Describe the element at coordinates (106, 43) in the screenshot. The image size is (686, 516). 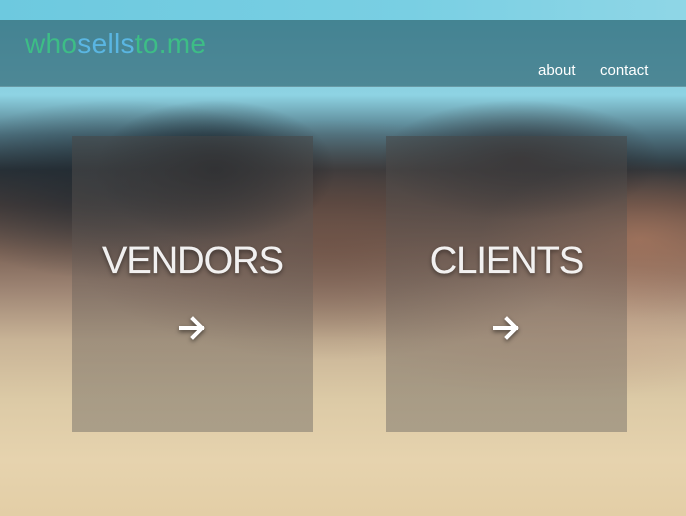
I see `logo-part-sells: sells` at that location.